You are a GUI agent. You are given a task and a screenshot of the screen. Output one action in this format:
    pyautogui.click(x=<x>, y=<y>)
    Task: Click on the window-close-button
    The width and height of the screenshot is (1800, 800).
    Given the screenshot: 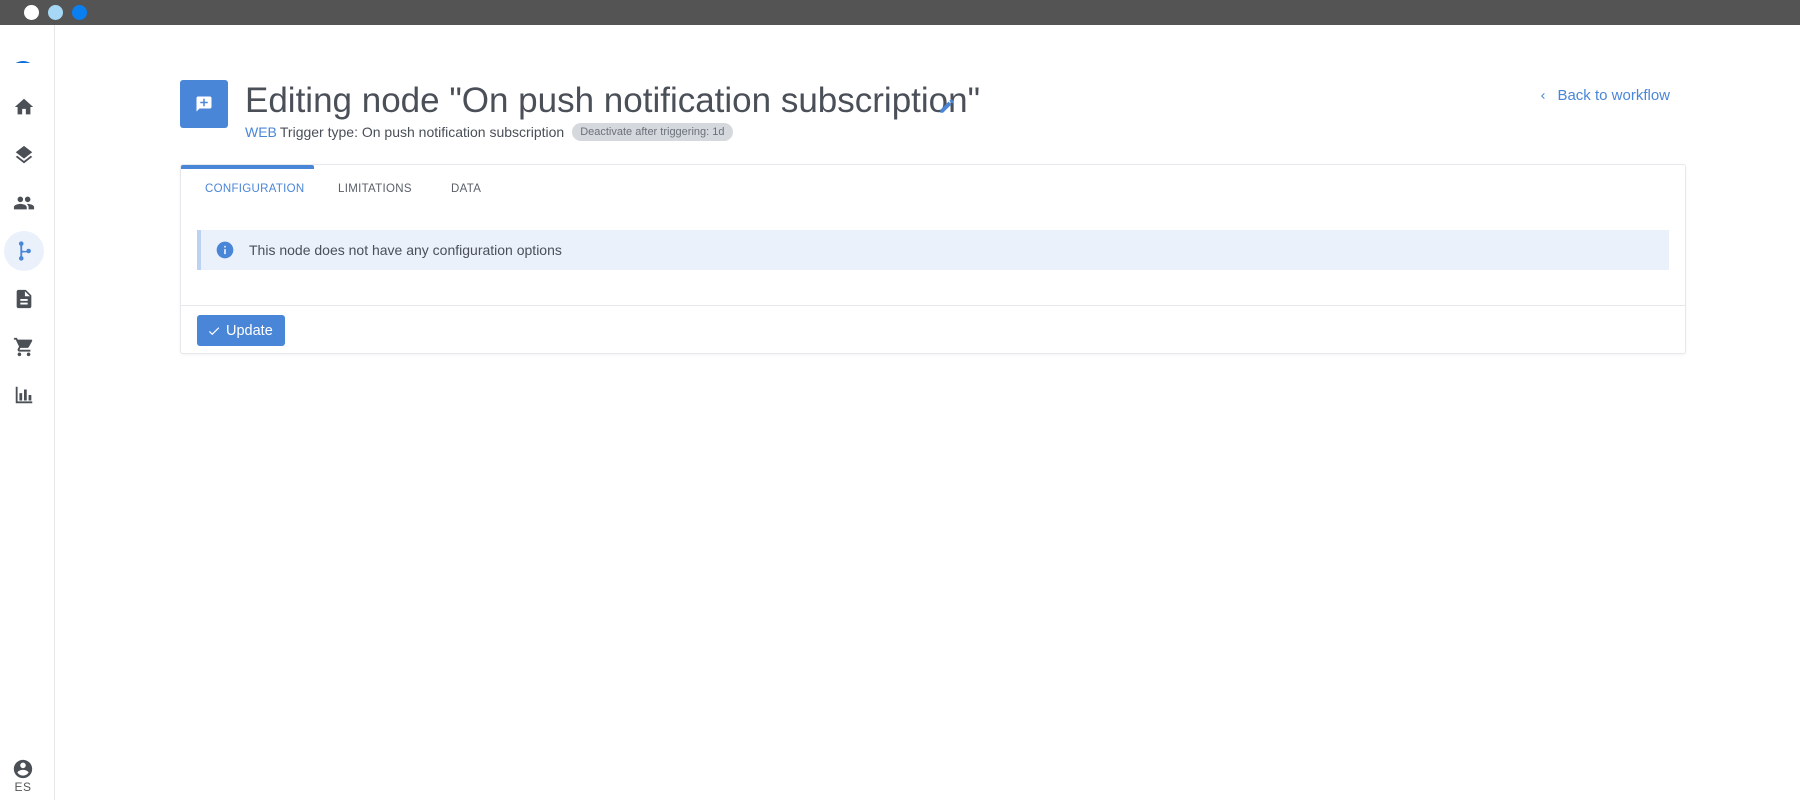 What is the action you would take?
    pyautogui.click(x=31, y=12)
    